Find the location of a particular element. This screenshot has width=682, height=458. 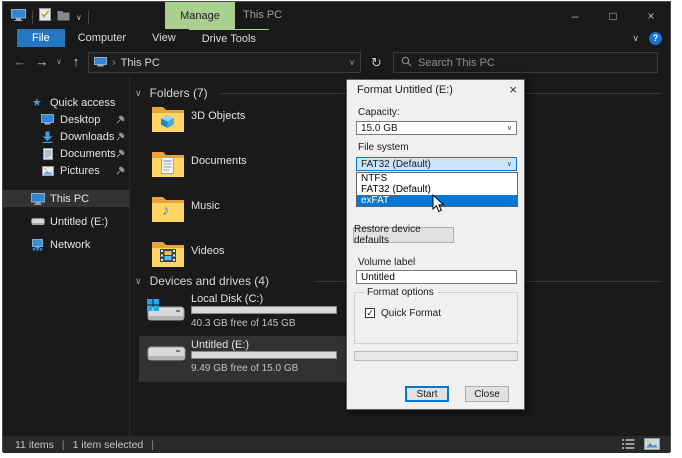

volume-label-input is located at coordinates (436, 277).